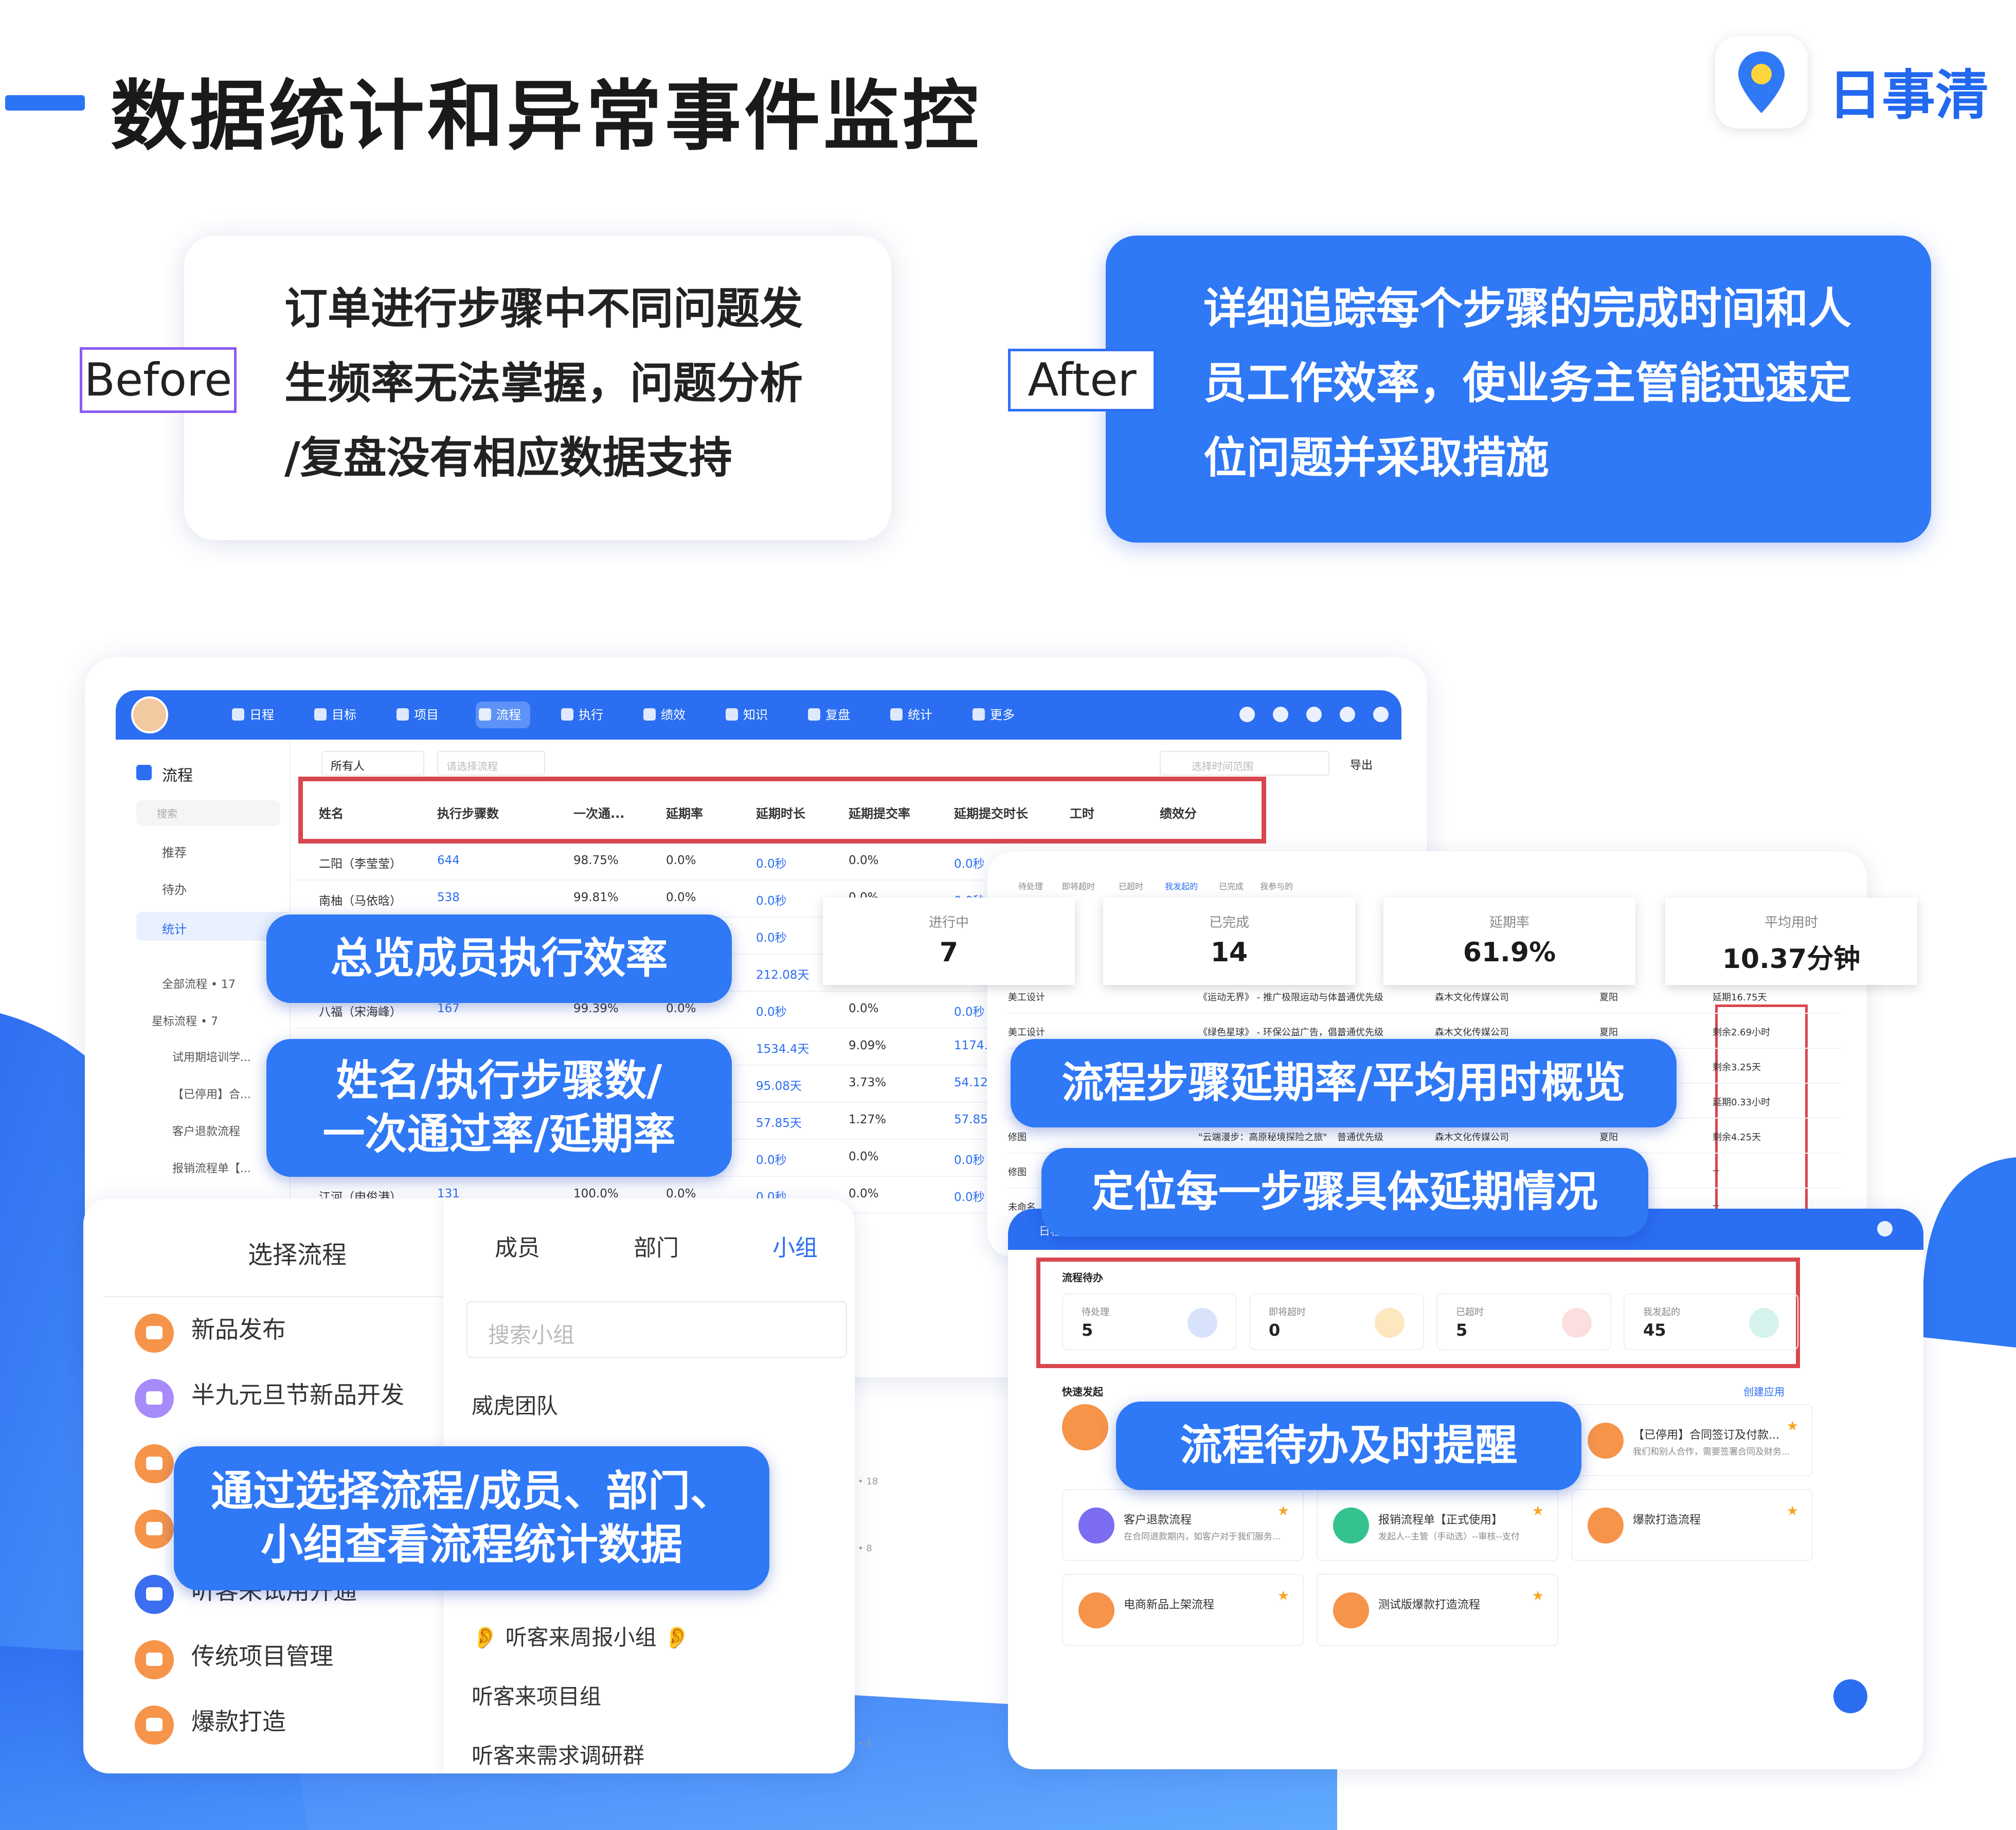 Image resolution: width=2016 pixels, height=1830 pixels. Describe the element at coordinates (656, 1329) in the screenshot. I see `group-search-input: 搜索小组` at that location.